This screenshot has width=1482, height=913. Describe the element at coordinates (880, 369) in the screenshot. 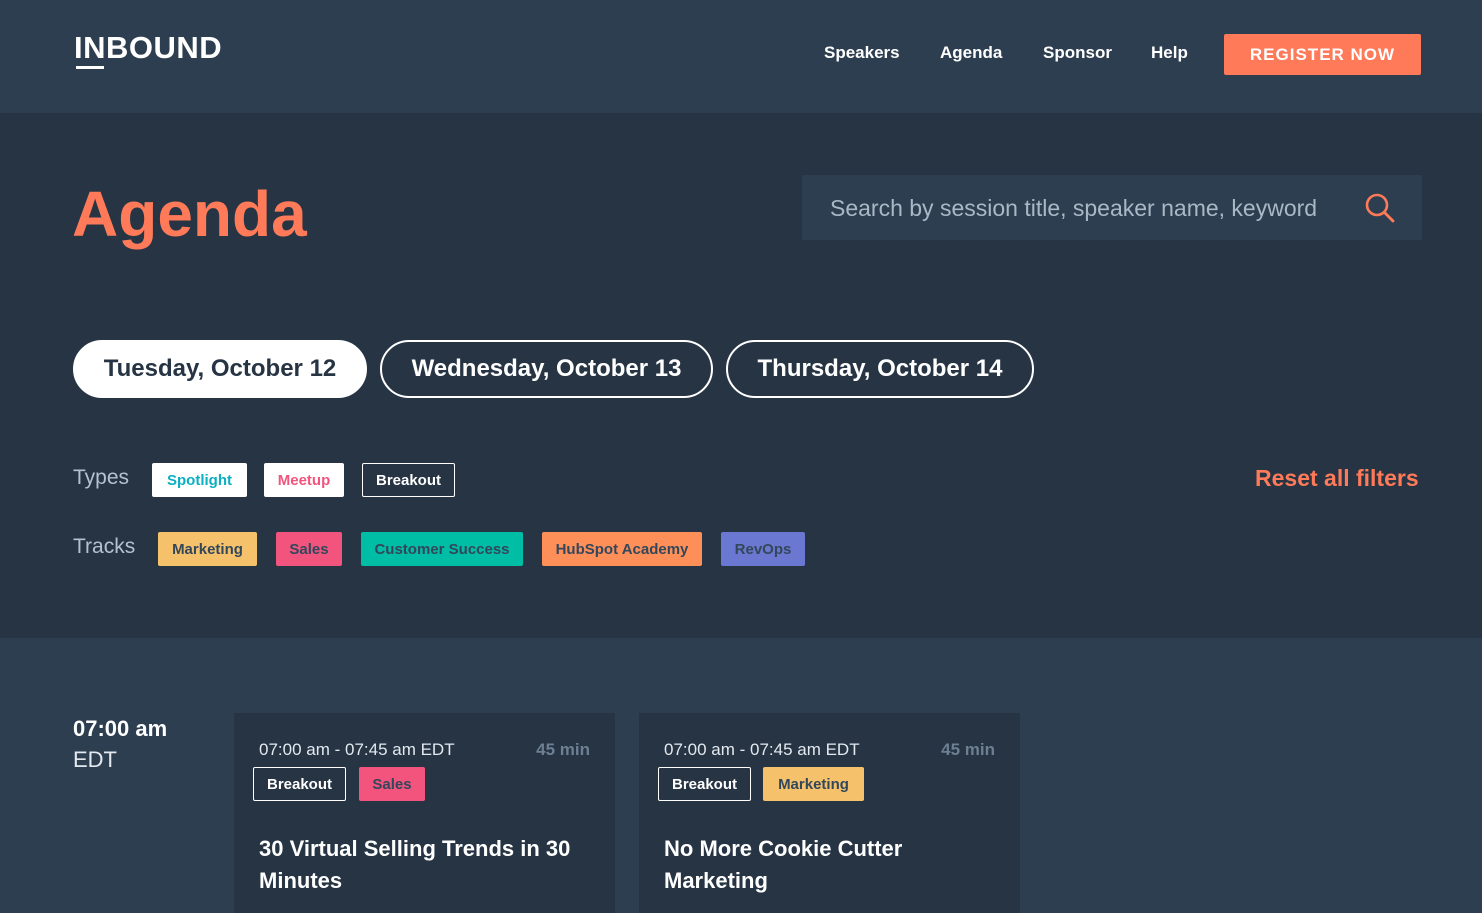

I see `day-tab-thursday: Thursday, October 14` at that location.